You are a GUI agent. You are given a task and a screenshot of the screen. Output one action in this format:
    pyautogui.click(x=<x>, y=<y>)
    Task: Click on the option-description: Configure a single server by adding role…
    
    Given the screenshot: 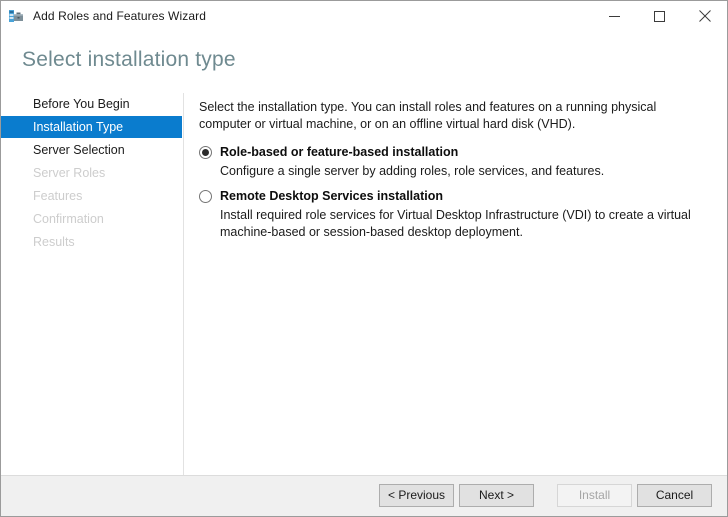 What is the action you would take?
    pyautogui.click(x=412, y=171)
    